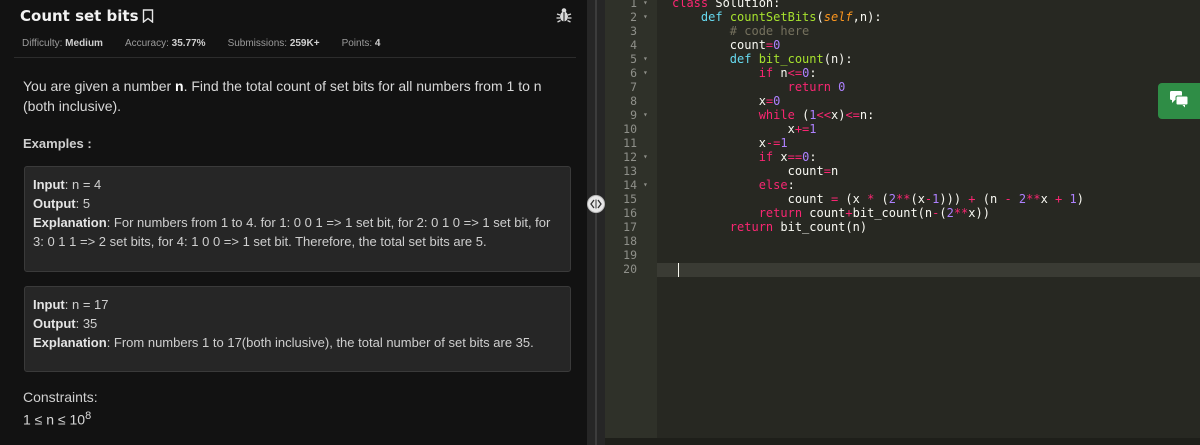  Describe the element at coordinates (86, 323) in the screenshot. I see `output-value: : 35` at that location.